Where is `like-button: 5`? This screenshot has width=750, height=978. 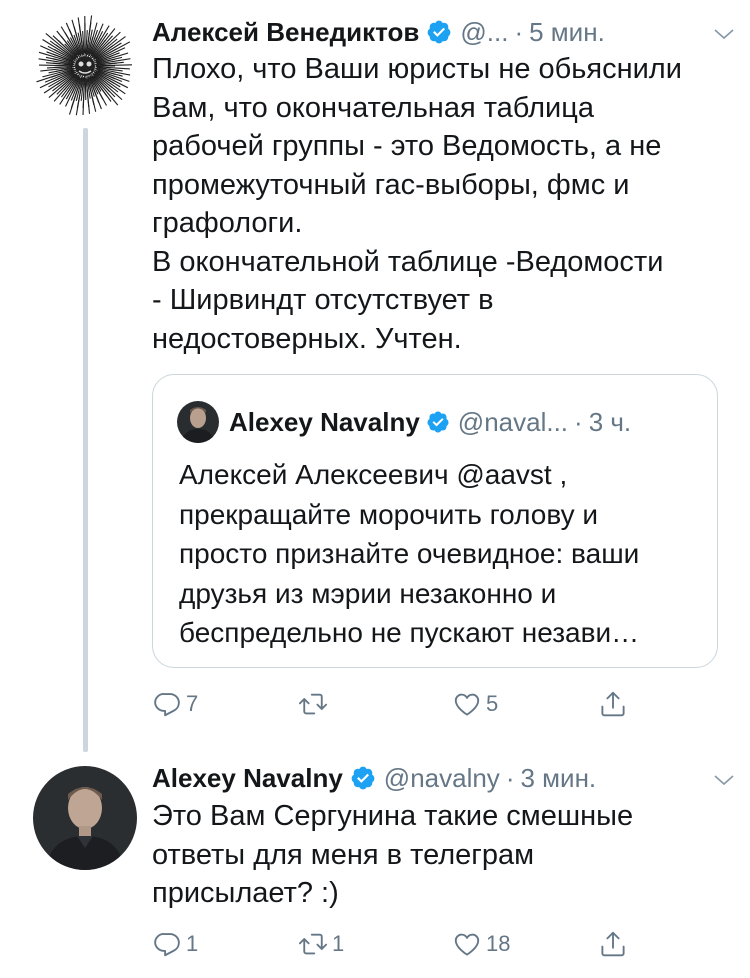
like-button: 5 is located at coordinates (475, 704).